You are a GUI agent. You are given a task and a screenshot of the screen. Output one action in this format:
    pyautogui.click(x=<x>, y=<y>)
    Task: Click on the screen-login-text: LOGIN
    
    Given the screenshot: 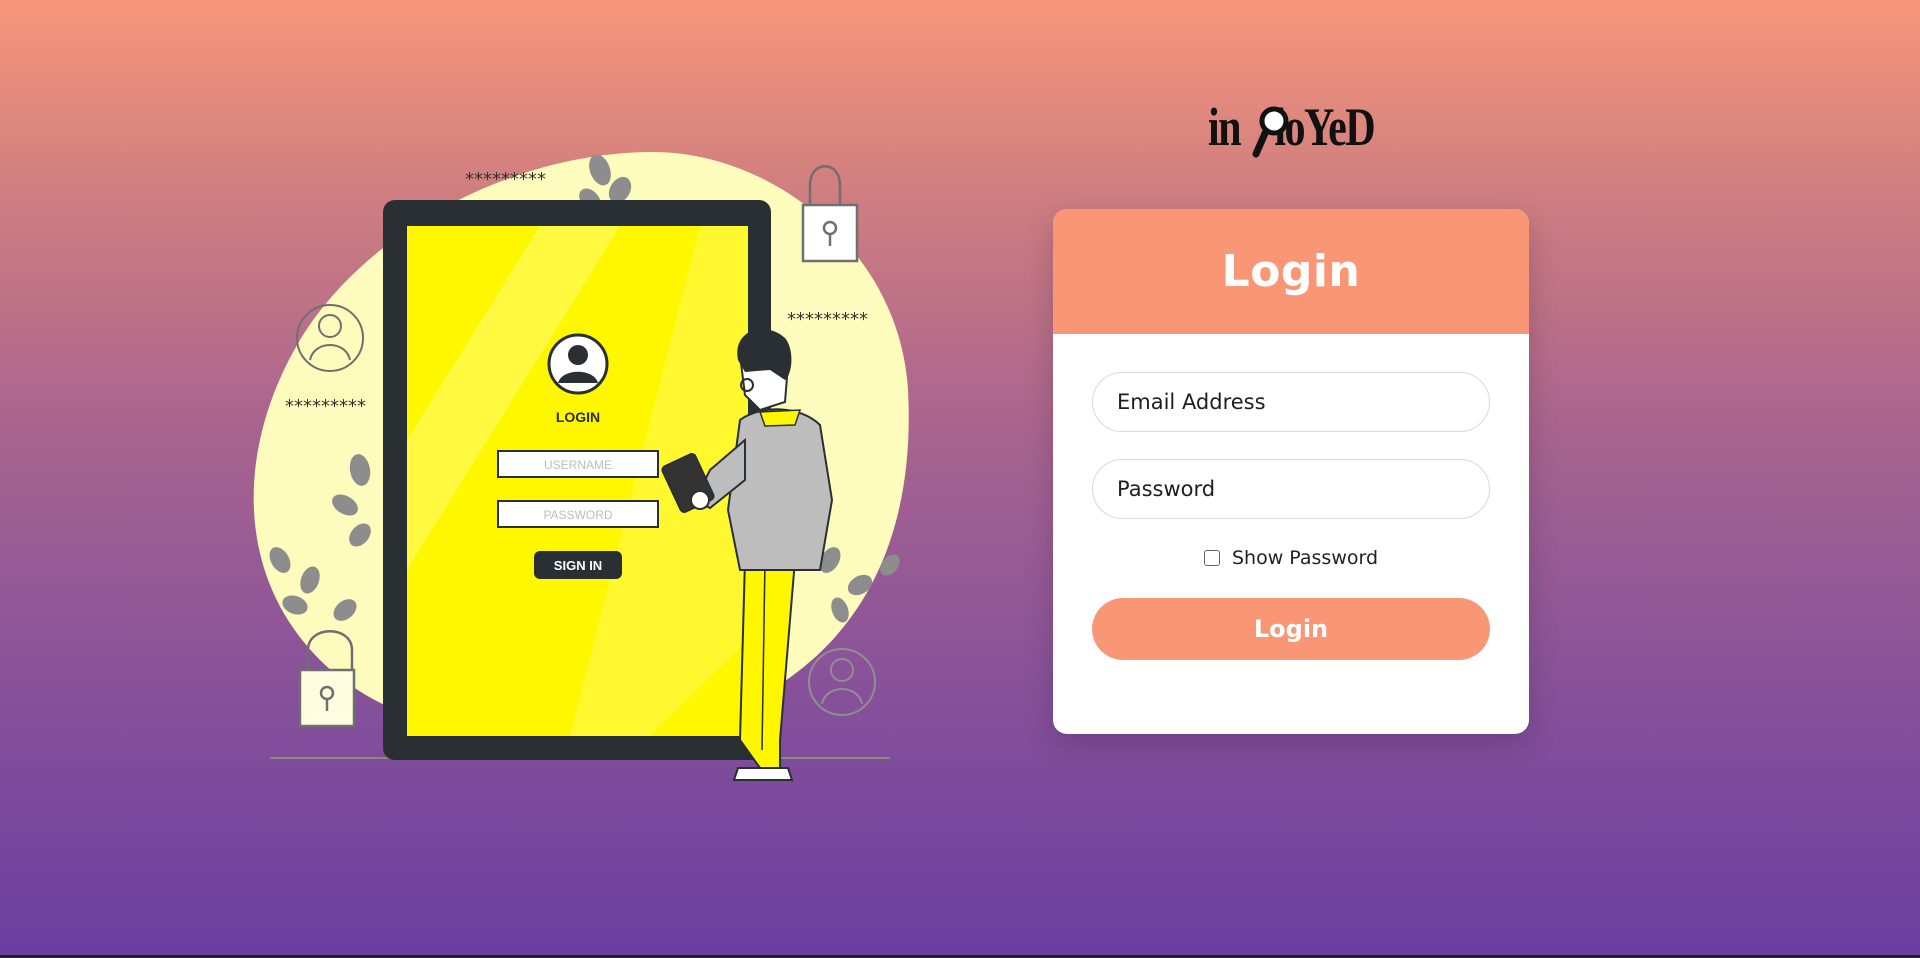 What is the action you would take?
    pyautogui.click(x=578, y=417)
    